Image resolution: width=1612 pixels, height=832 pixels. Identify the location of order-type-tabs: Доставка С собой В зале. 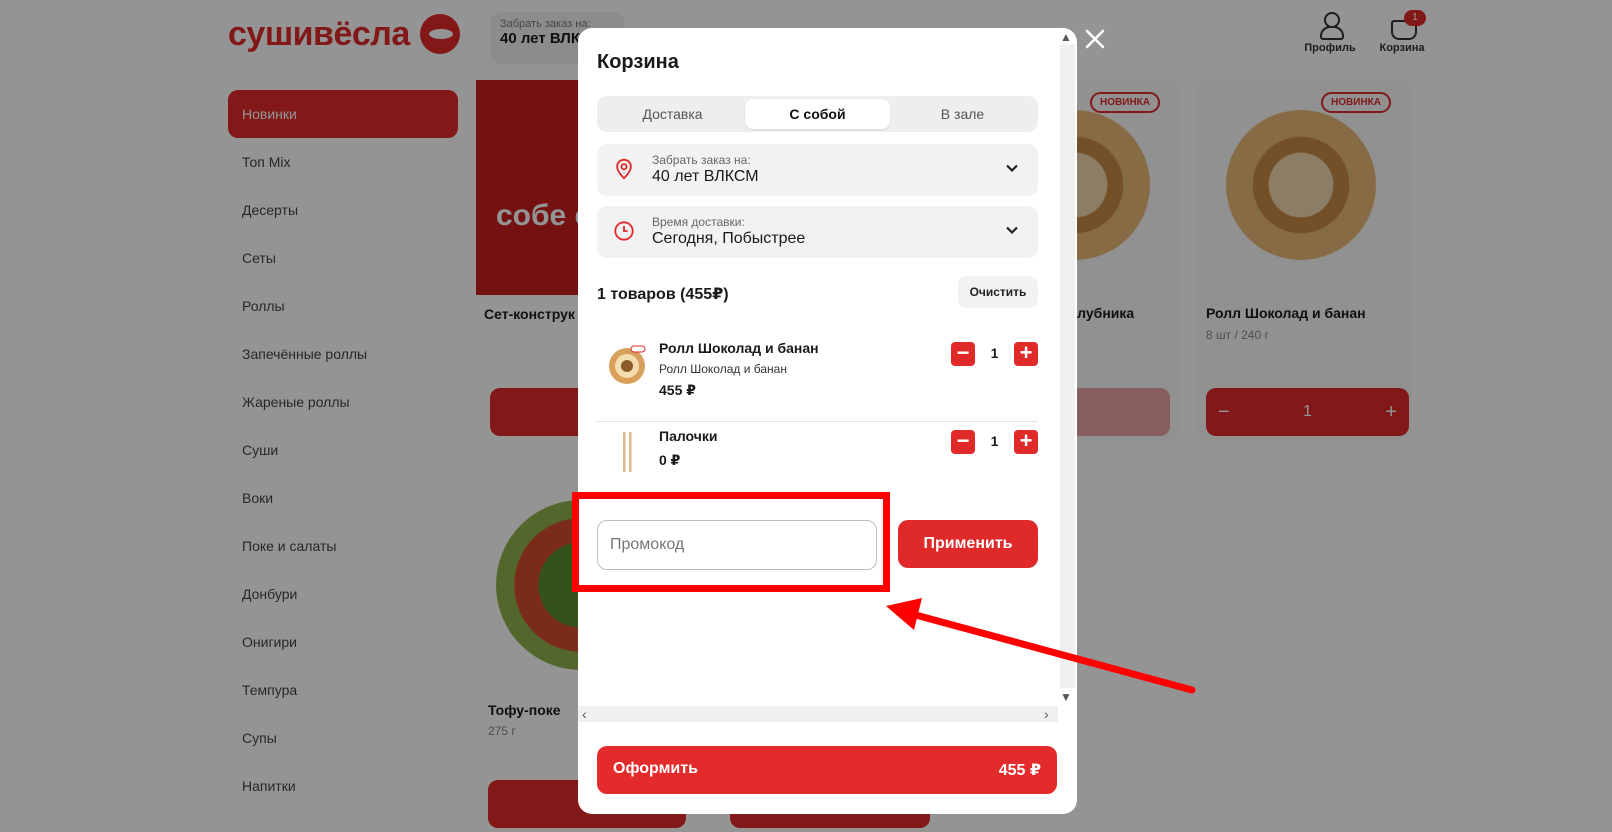
(817, 114).